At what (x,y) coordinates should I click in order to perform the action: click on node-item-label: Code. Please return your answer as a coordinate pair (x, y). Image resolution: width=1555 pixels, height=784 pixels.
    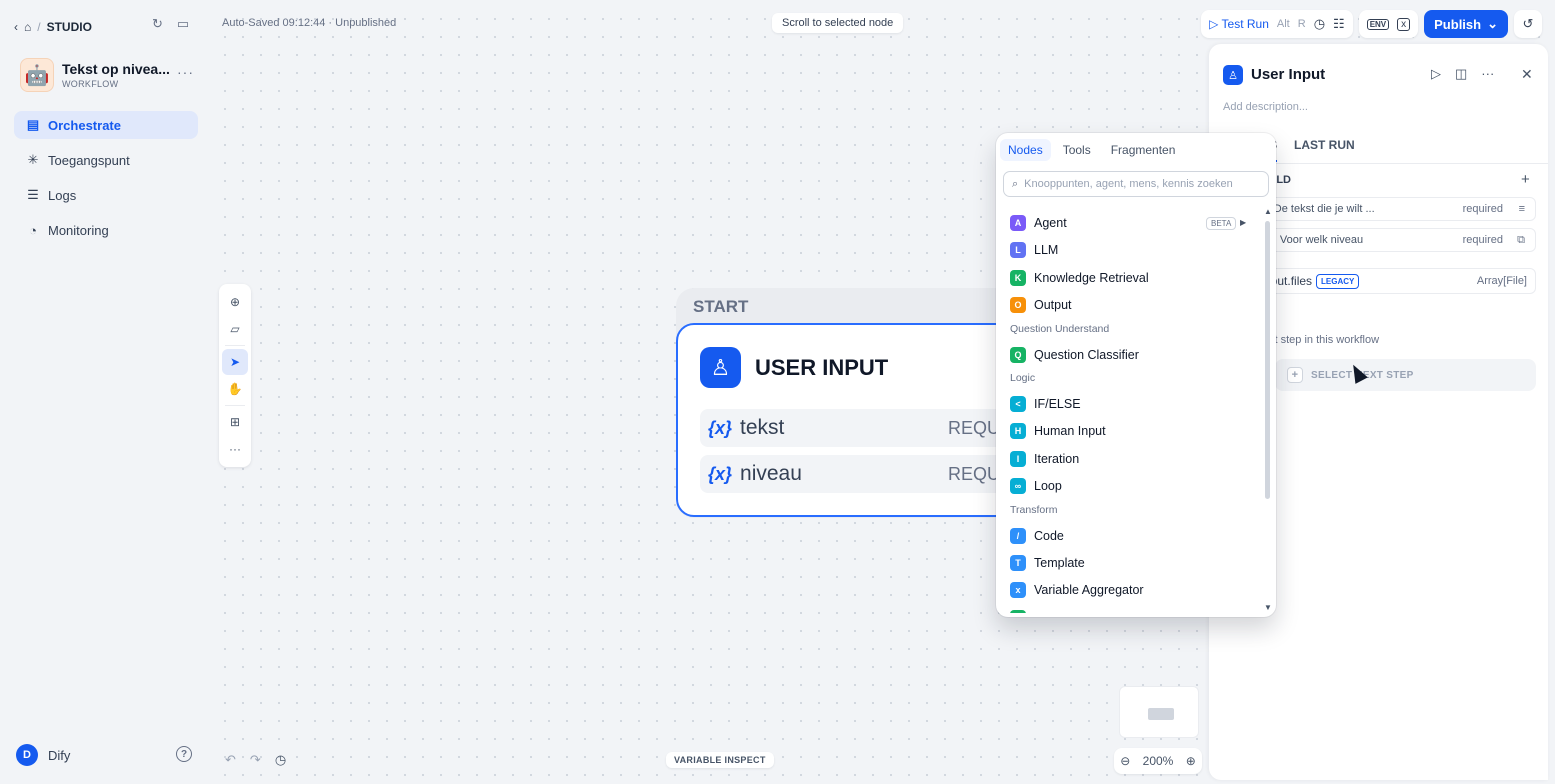
    Looking at the image, I should click on (1049, 535).